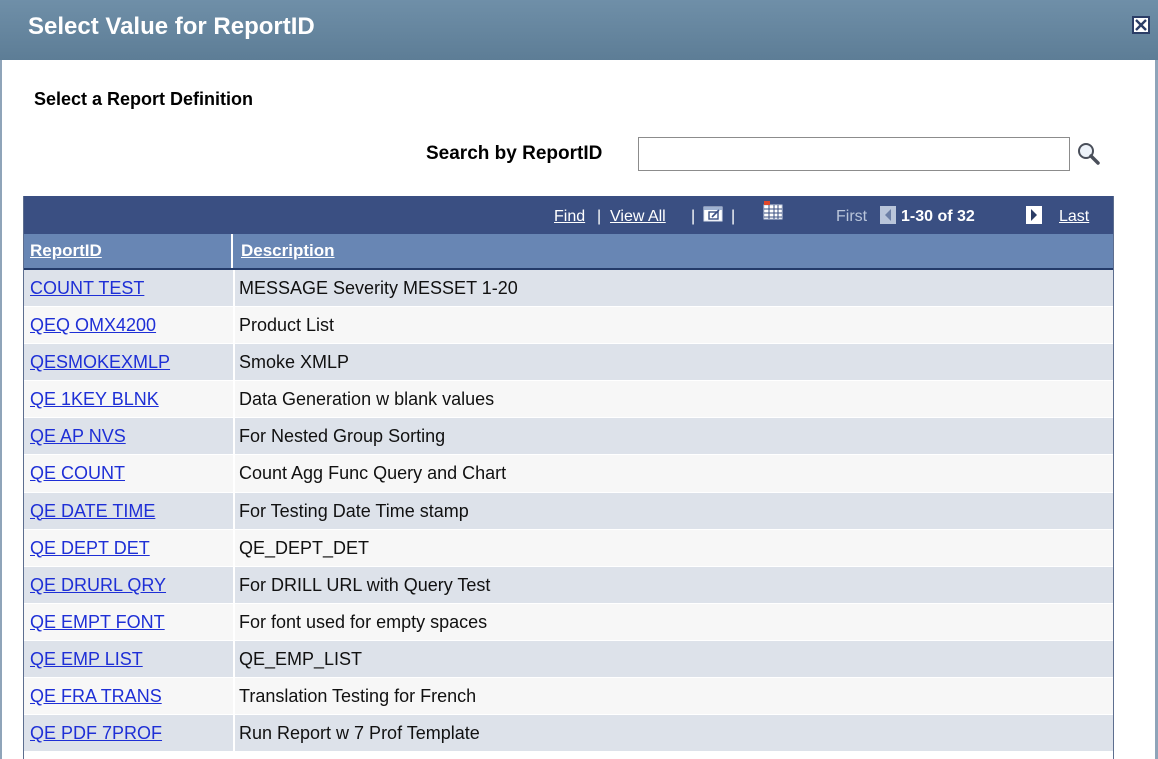  What do you see at coordinates (294, 362) in the screenshot?
I see `description-cell: Smoke XMLP` at bounding box center [294, 362].